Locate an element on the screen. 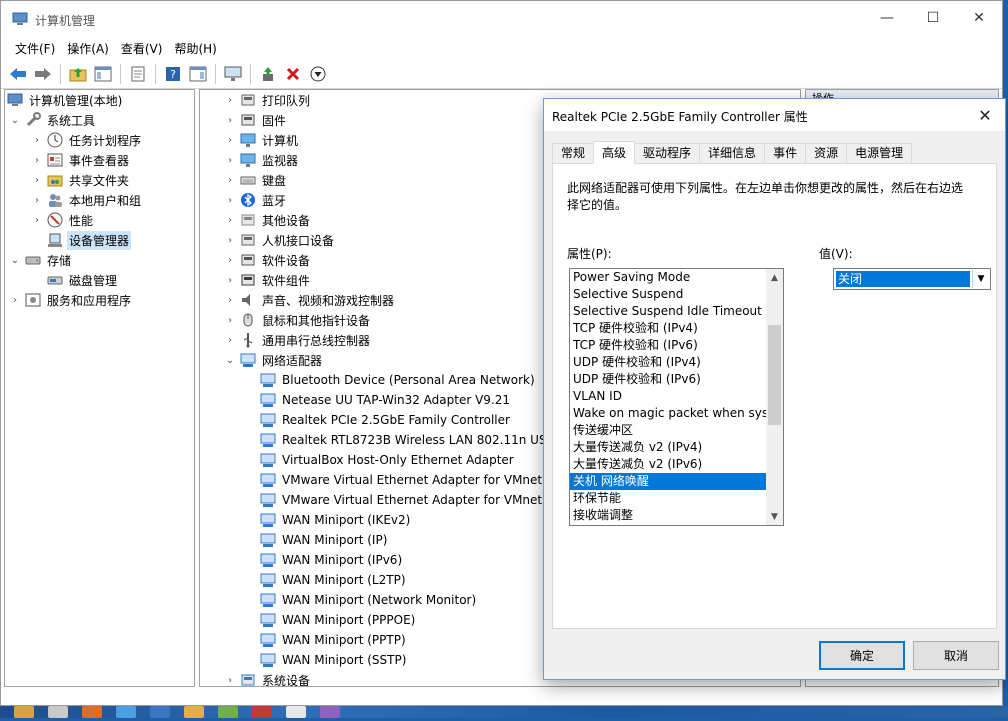 Image resolution: width=1008 pixels, height=721 pixels. ok-button: 确定 is located at coordinates (862, 655).